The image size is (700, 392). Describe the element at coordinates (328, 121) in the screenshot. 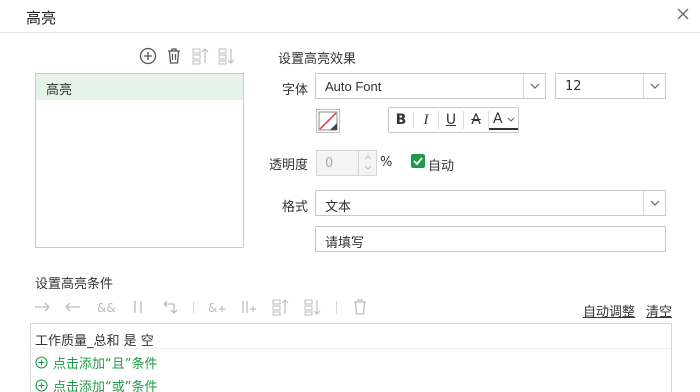

I see `background-color-picker` at that location.